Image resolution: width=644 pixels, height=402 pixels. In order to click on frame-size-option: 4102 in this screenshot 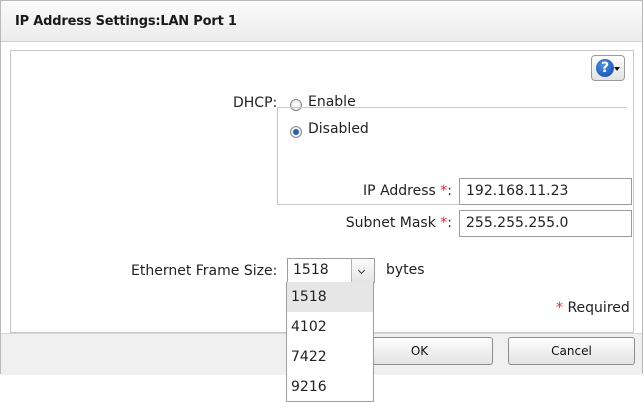, I will do `click(330, 327)`.